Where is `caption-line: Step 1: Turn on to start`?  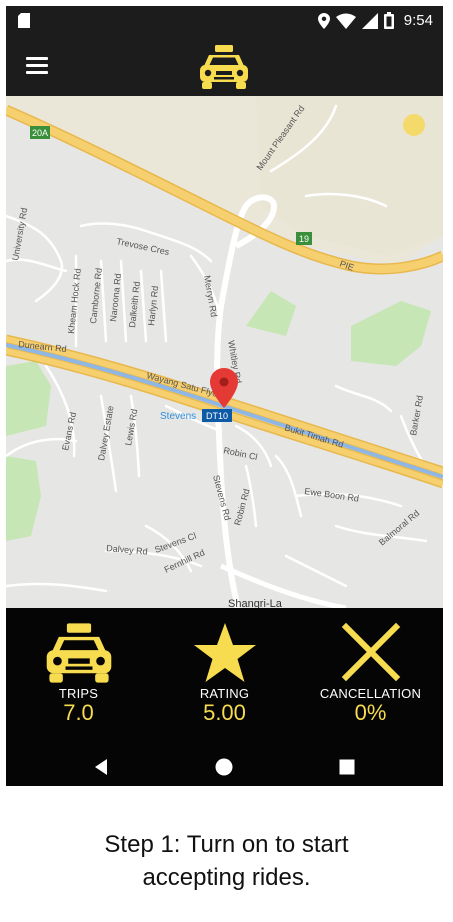
caption-line: Step 1: Turn on to start is located at coordinates (226, 844).